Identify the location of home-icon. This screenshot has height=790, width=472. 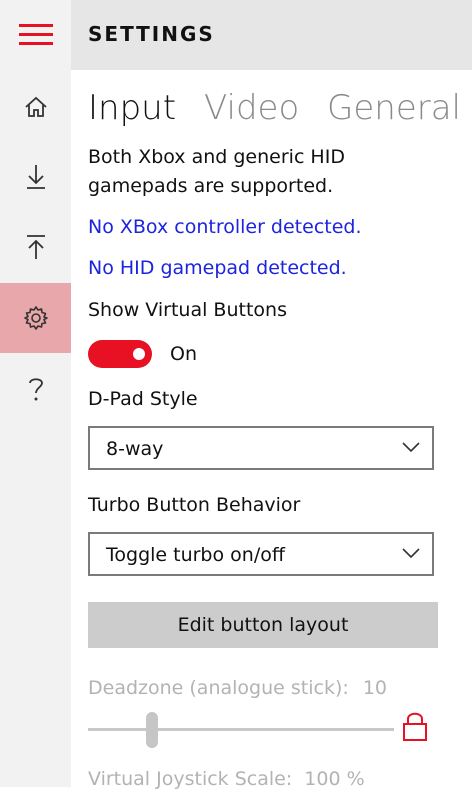
(35, 106).